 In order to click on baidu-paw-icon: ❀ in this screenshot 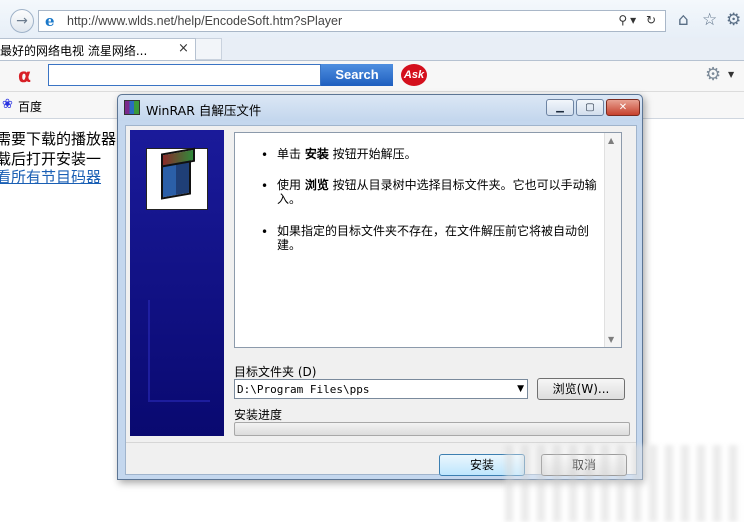, I will do `click(7, 104)`.